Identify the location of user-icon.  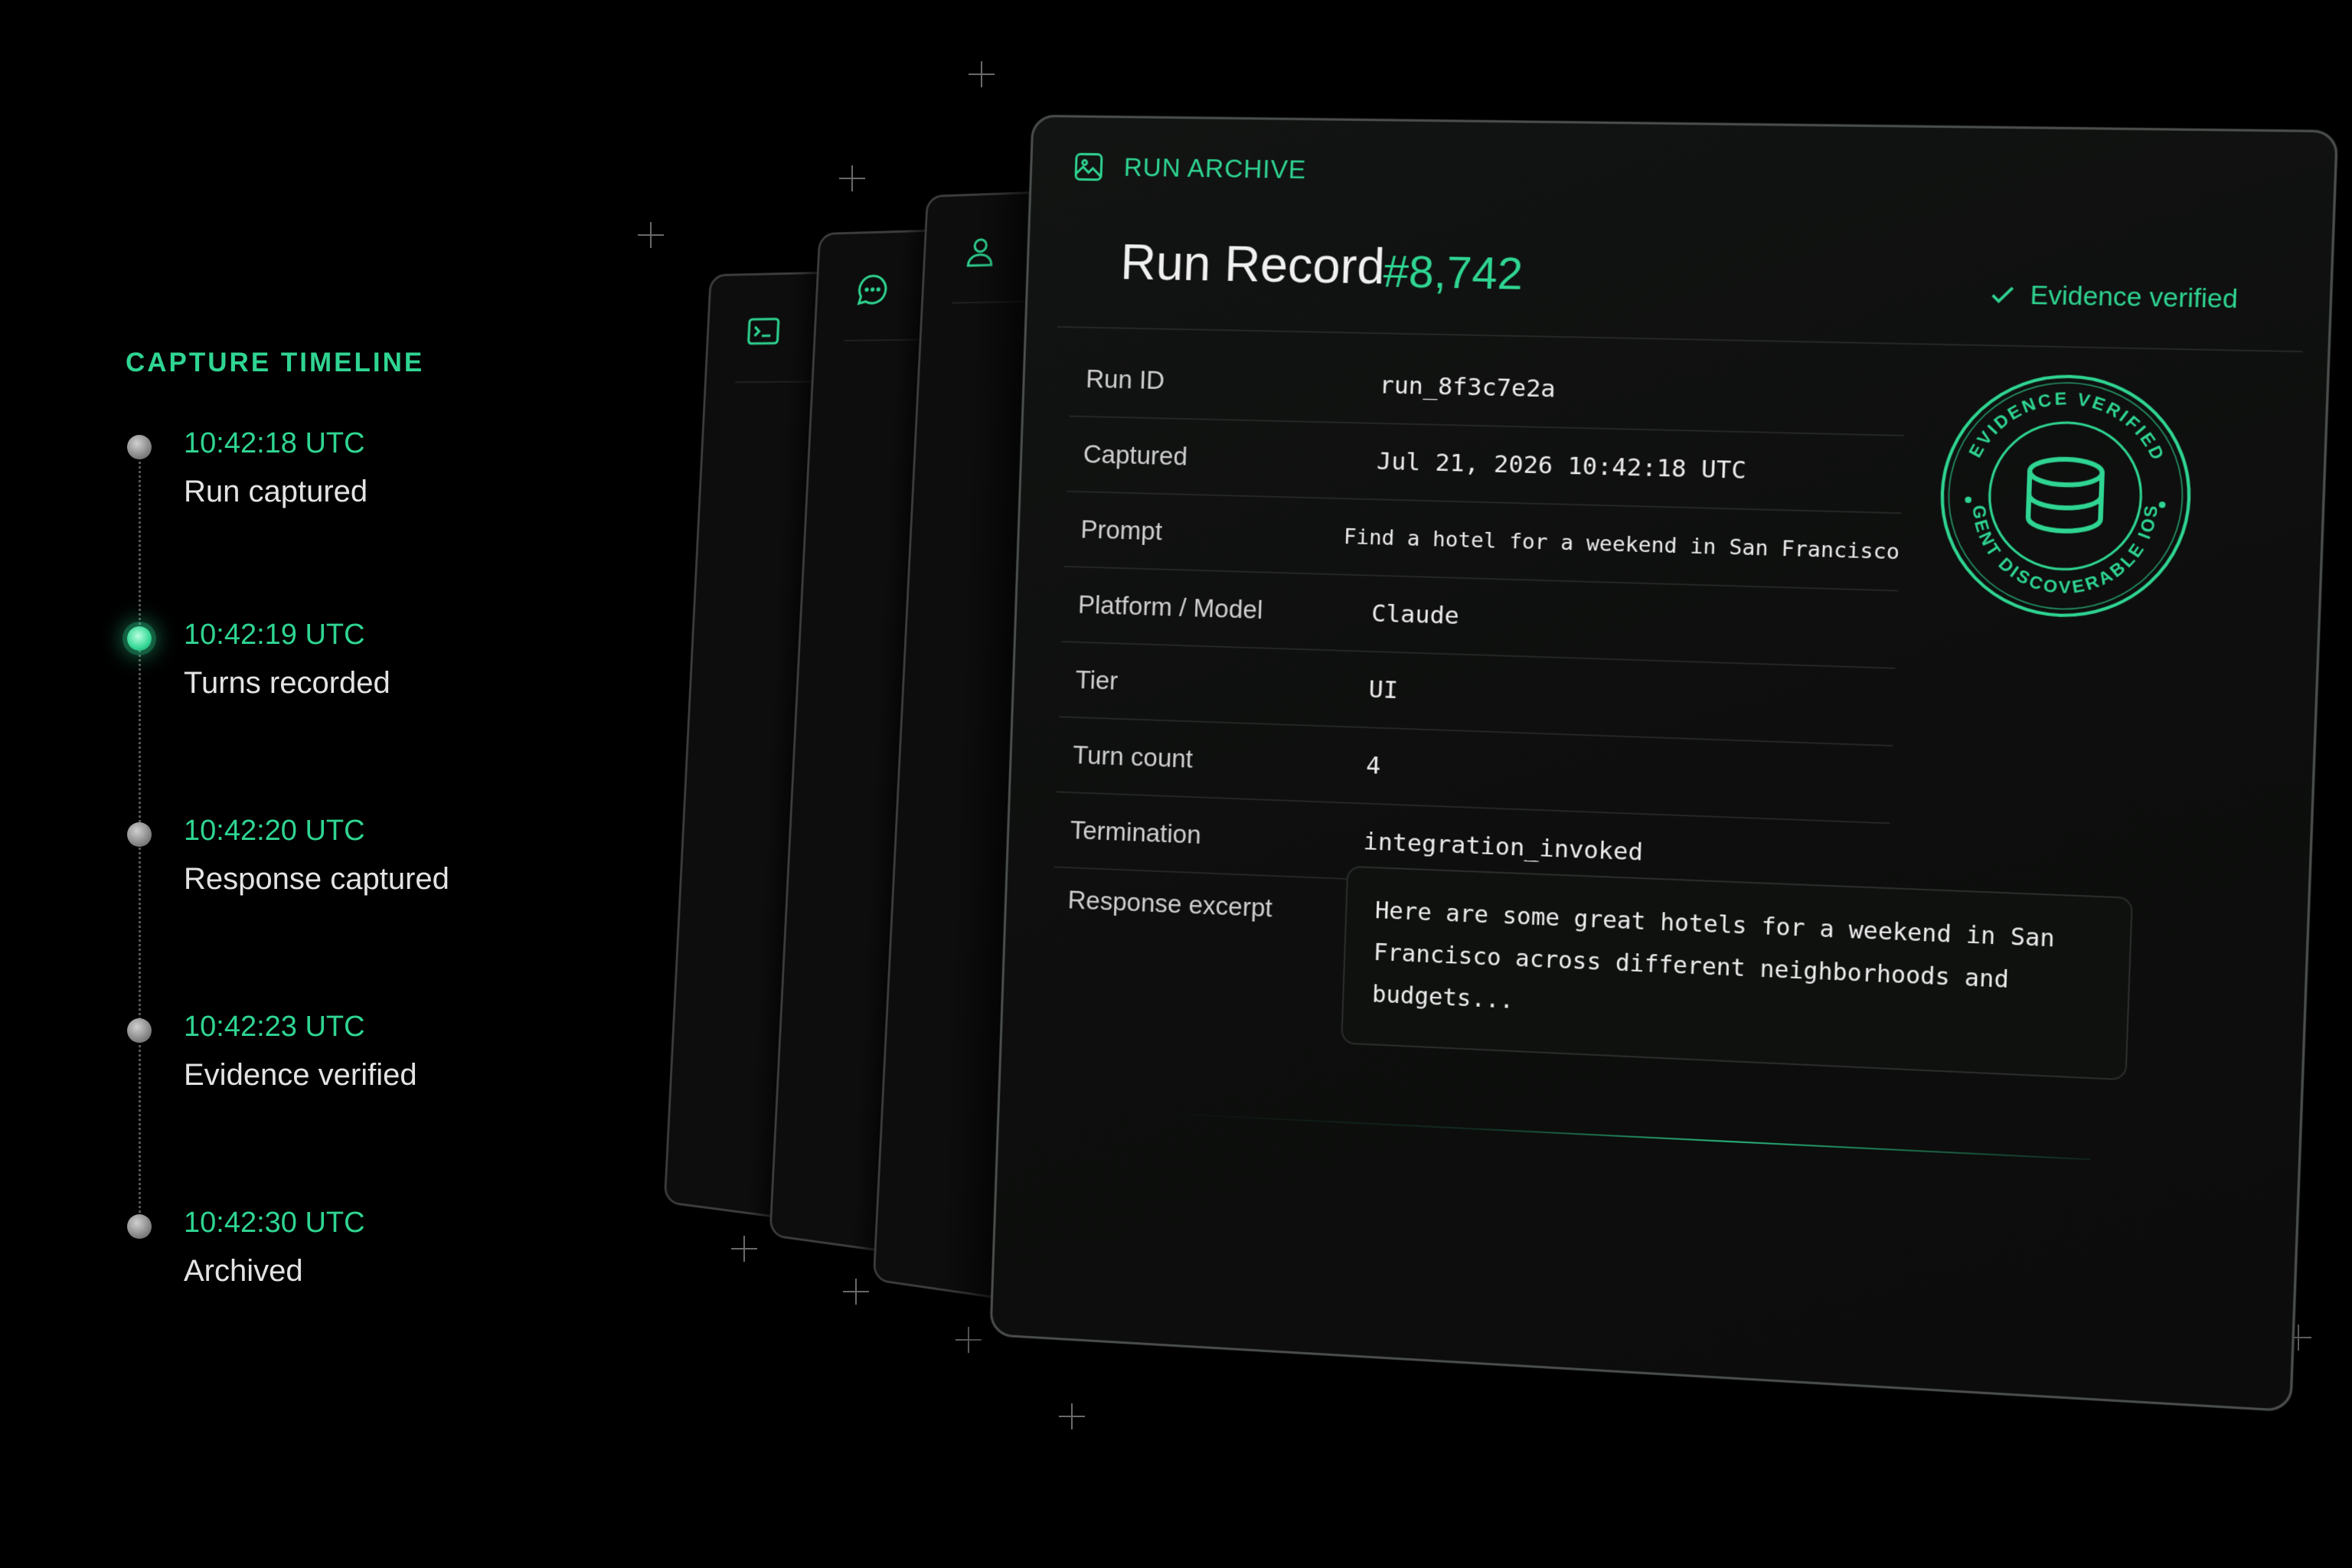
(980, 251).